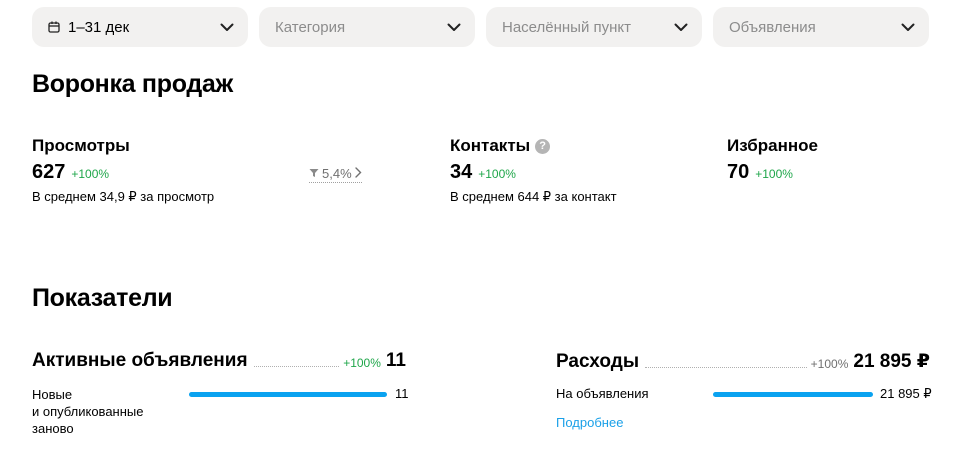  What do you see at coordinates (52, 394) in the screenshot?
I see `new-ads-label-line: Новые` at bounding box center [52, 394].